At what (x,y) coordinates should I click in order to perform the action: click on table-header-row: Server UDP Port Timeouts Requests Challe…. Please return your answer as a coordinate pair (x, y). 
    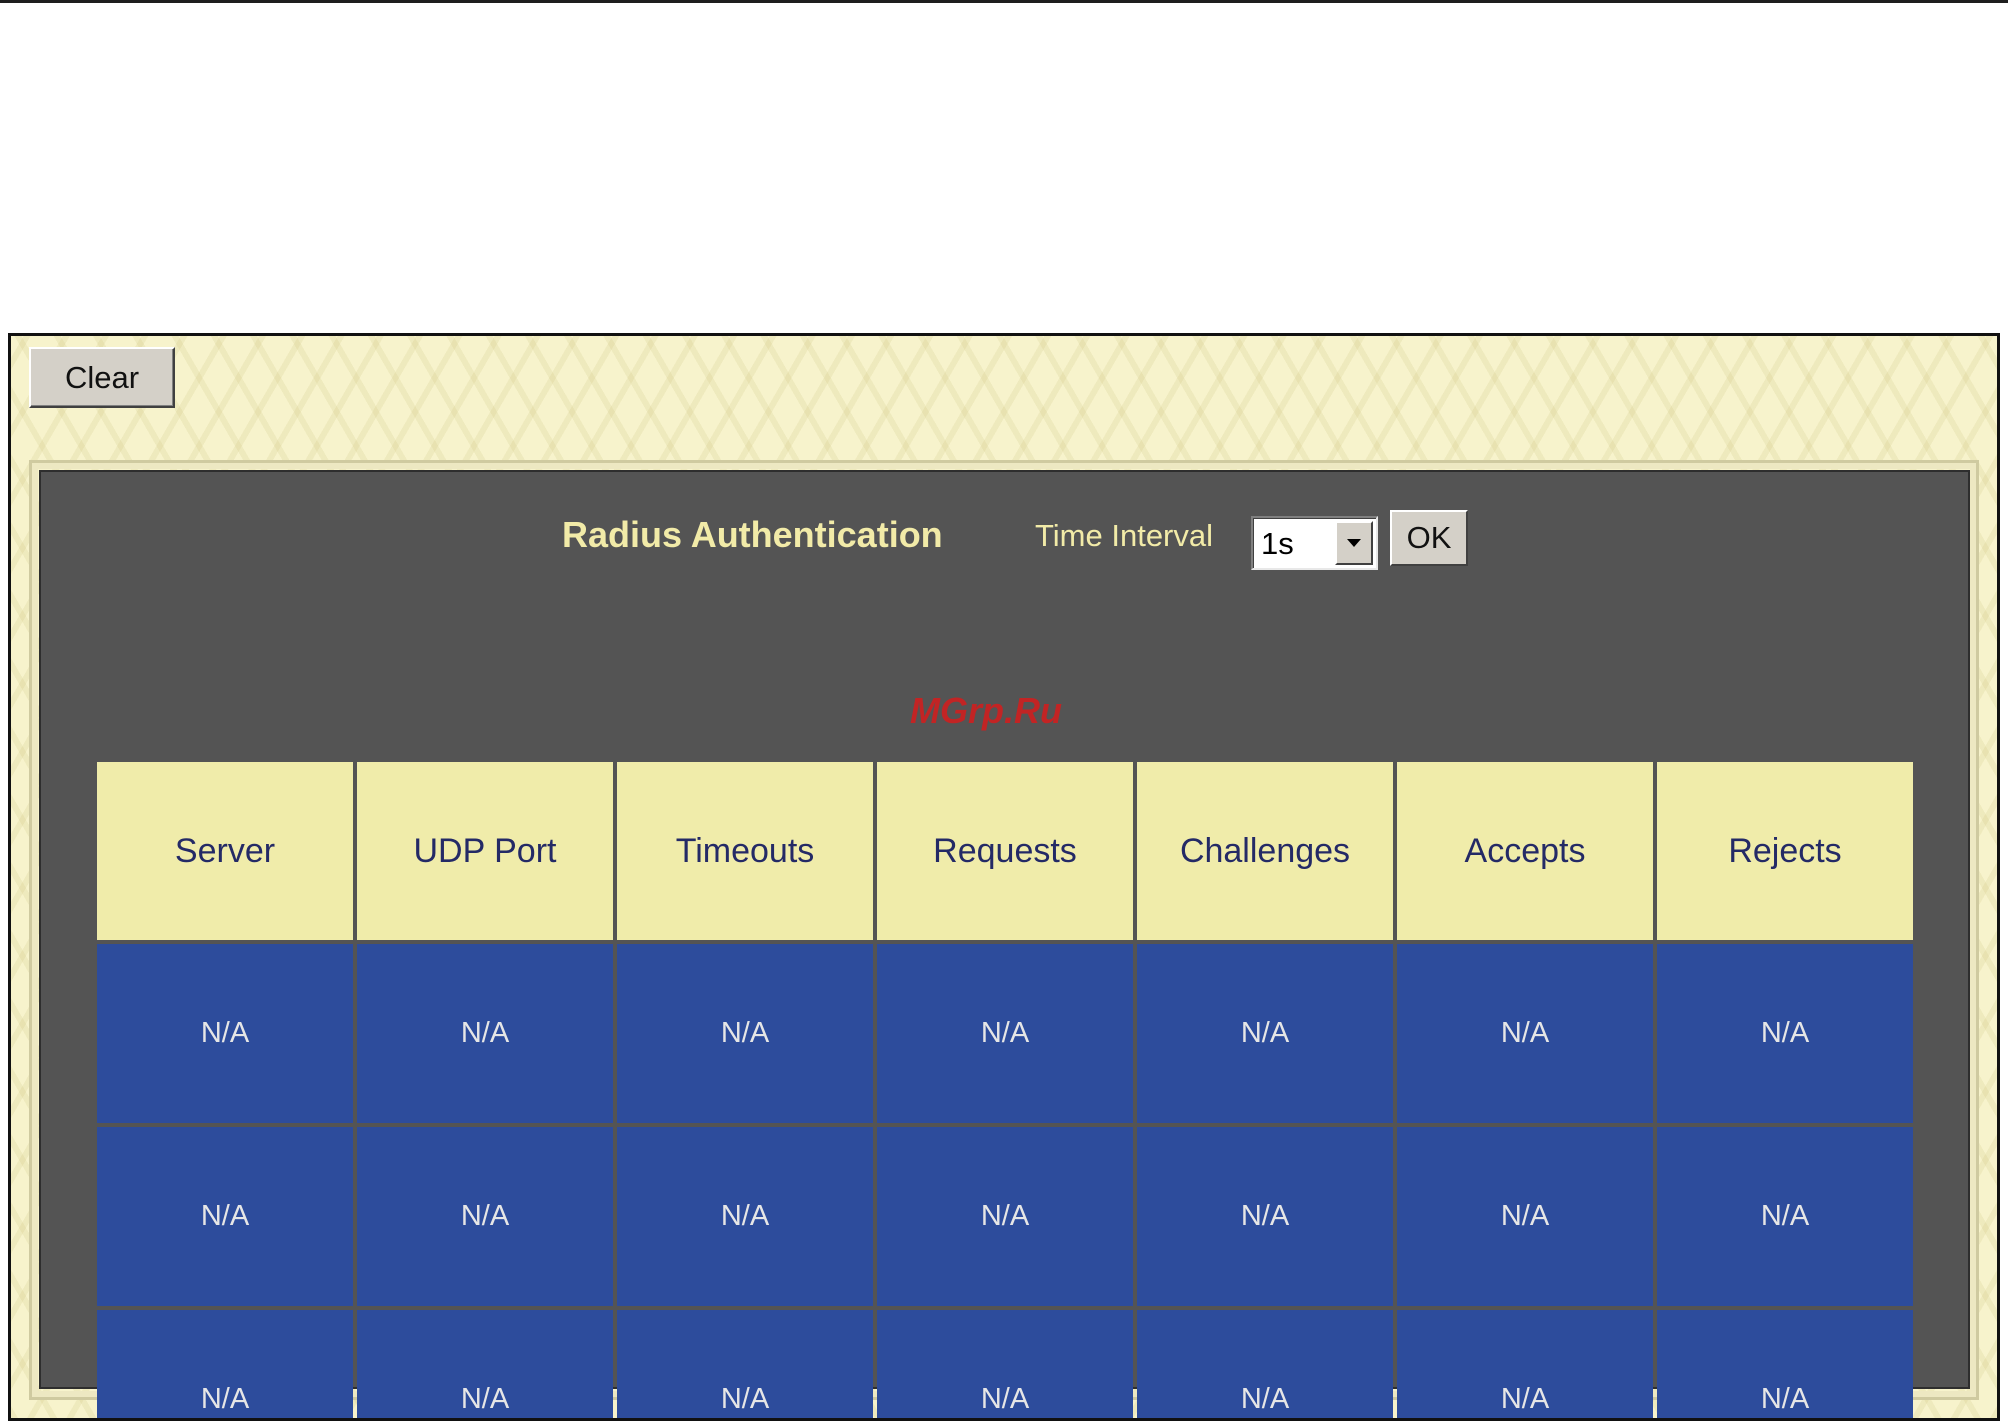
    Looking at the image, I should click on (1005, 851).